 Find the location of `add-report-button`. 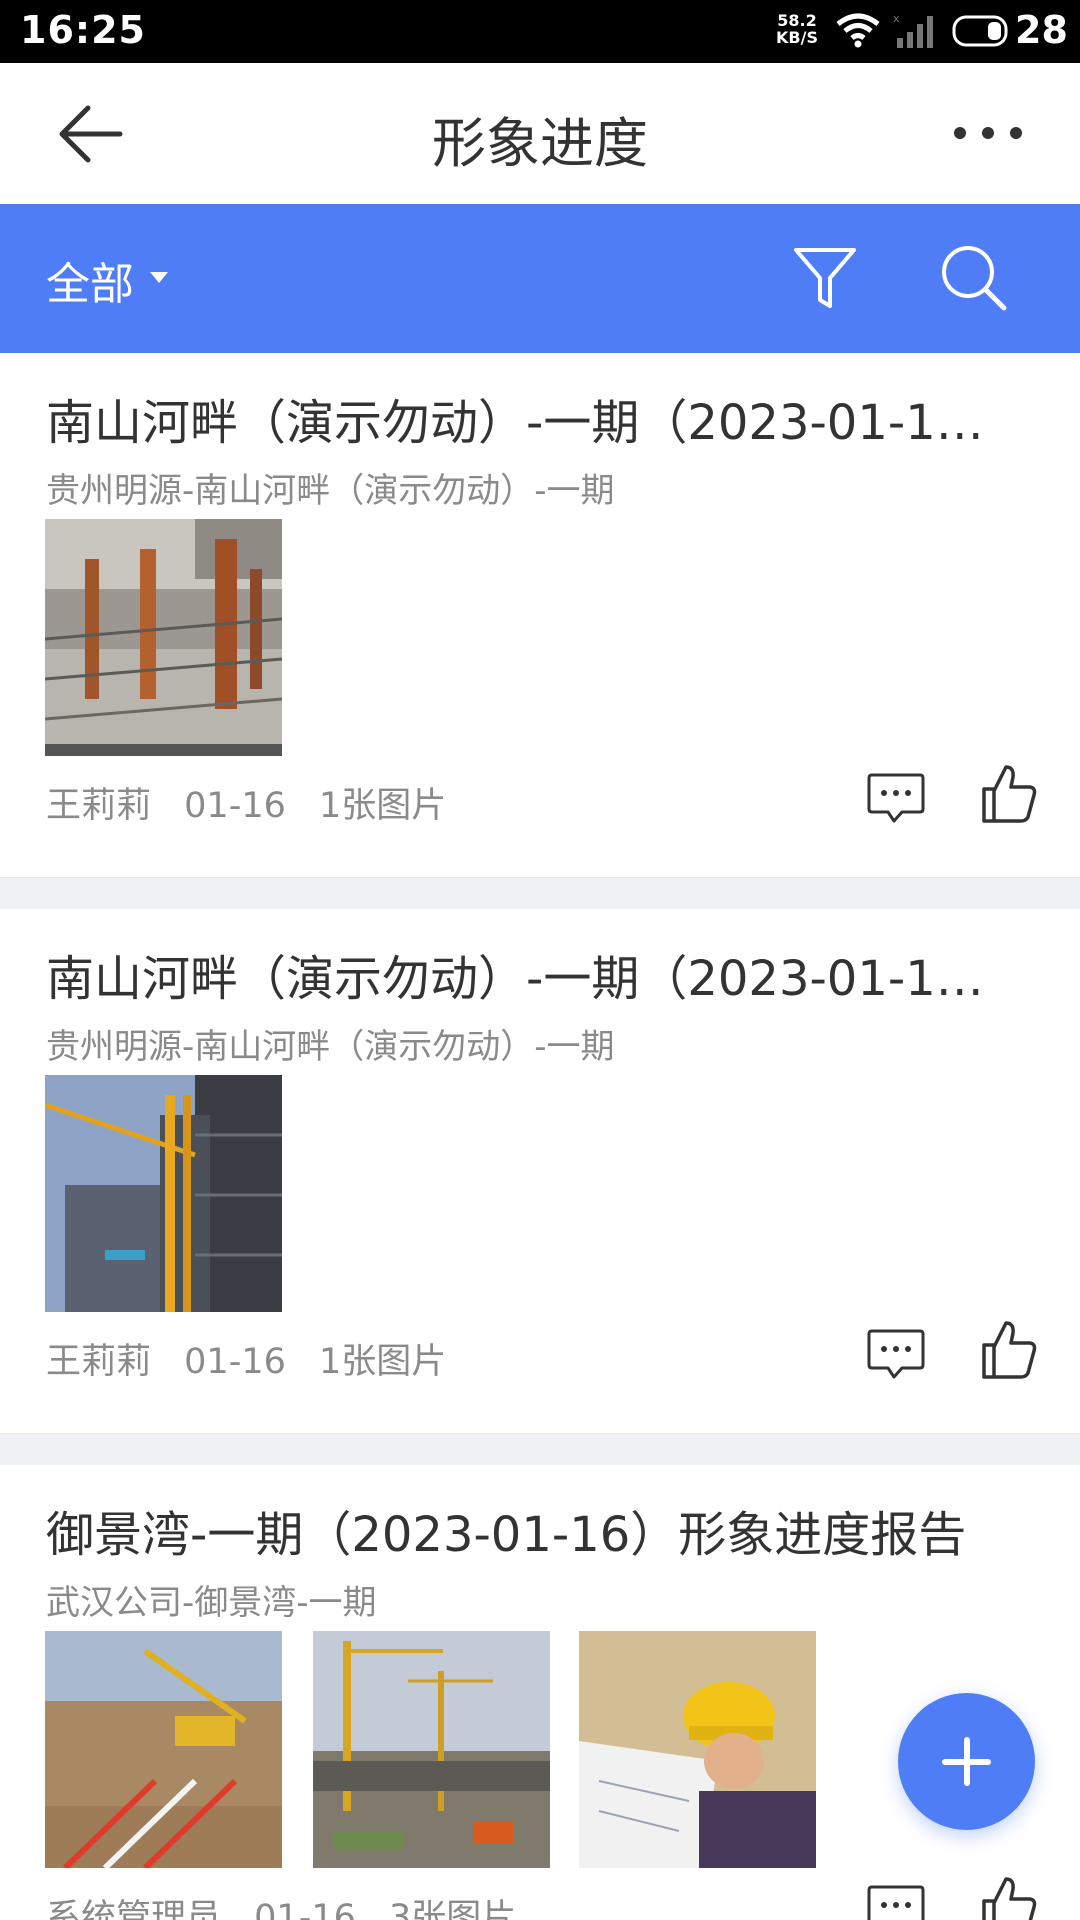

add-report-button is located at coordinates (966, 1761).